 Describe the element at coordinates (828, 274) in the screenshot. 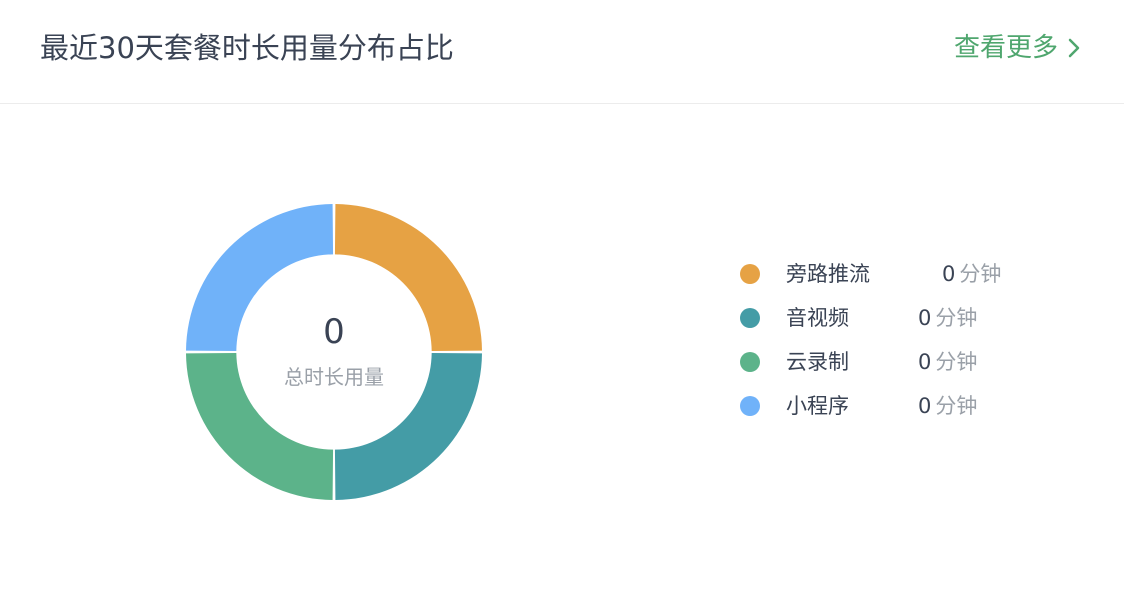

I see `legend-label: 旁路推流` at that location.